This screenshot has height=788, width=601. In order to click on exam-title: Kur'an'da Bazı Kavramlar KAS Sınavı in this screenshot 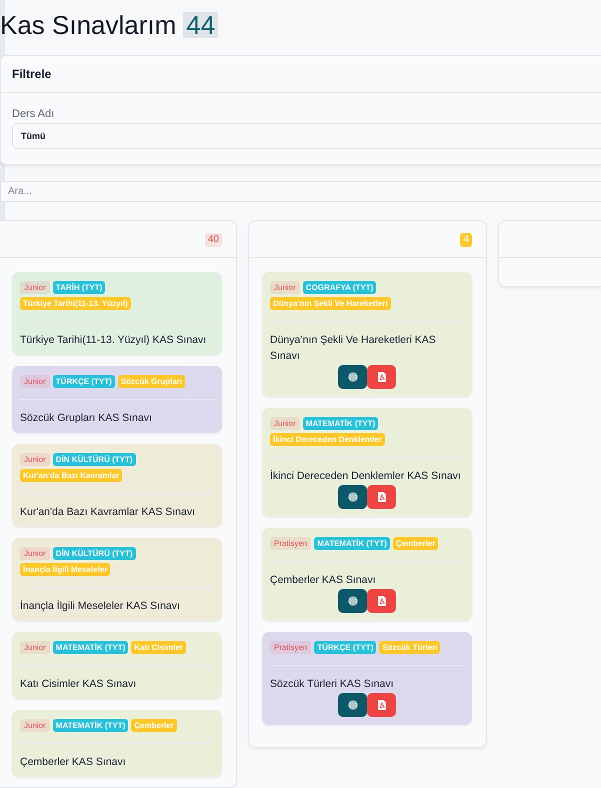, I will do `click(108, 512)`.